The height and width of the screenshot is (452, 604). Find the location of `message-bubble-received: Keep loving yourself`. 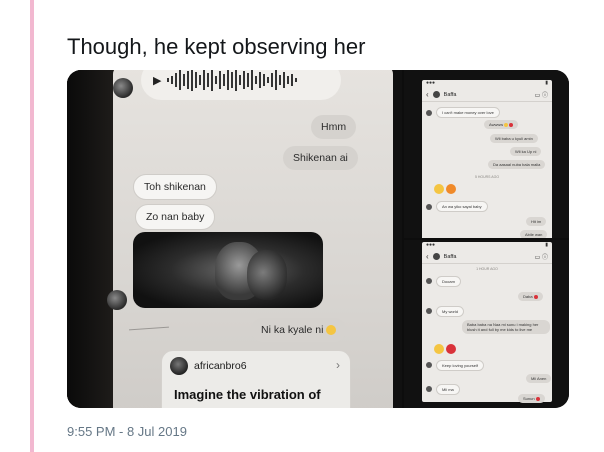

message-bubble-received: Keep loving yourself is located at coordinates (460, 365).